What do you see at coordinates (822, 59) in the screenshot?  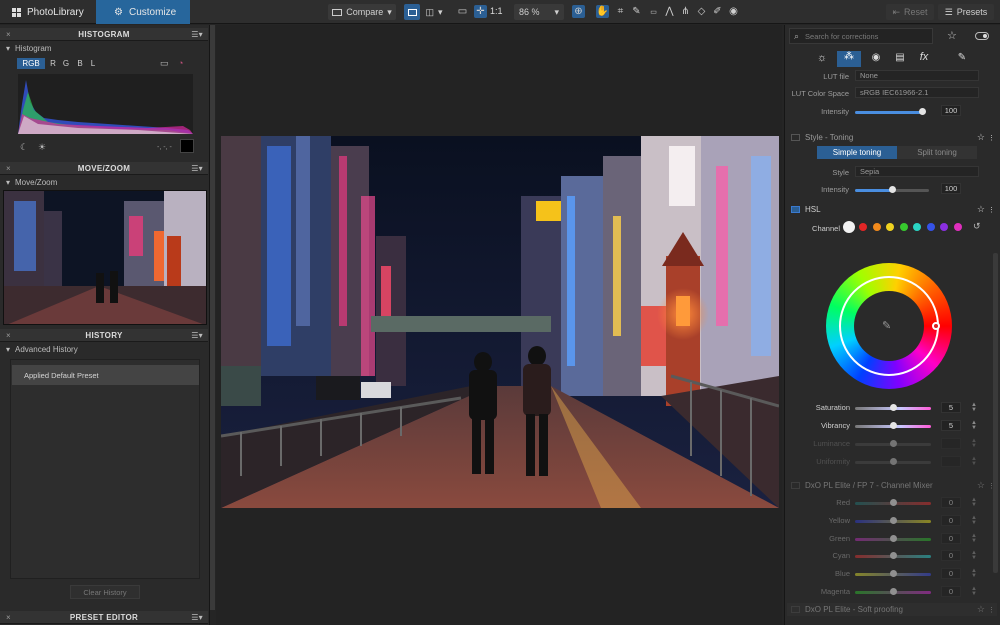 I see `light-tab-icon: ☼` at bounding box center [822, 59].